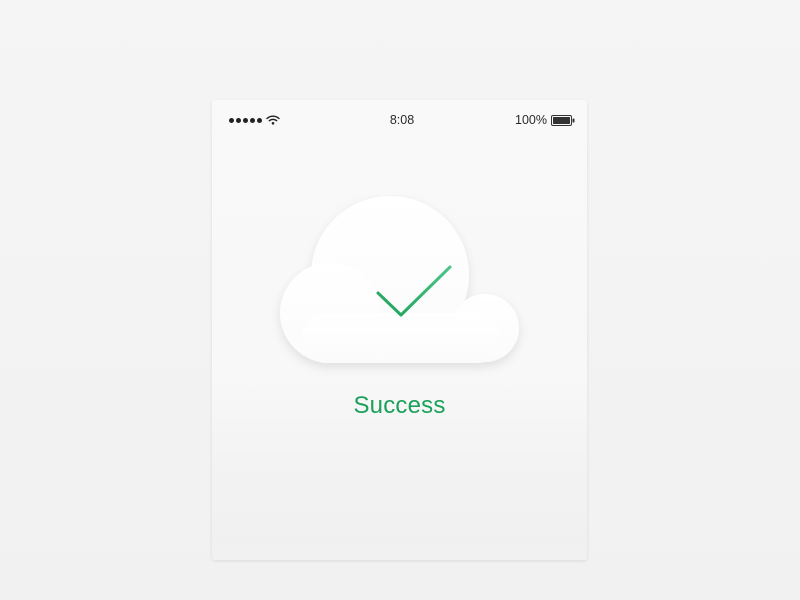  I want to click on status-time: 8:08, so click(402, 120).